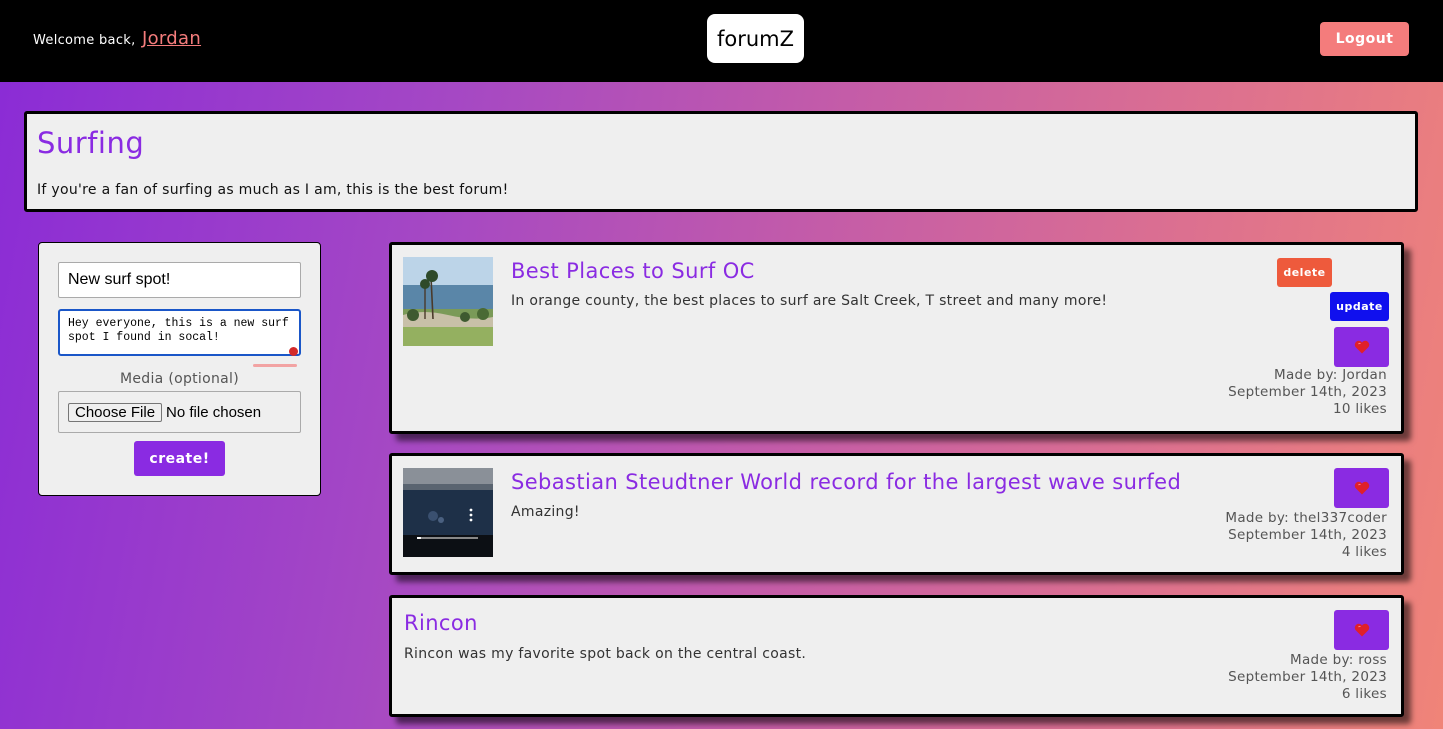  Describe the element at coordinates (545, 512) in the screenshot. I see `post-body: Amazing!` at that location.